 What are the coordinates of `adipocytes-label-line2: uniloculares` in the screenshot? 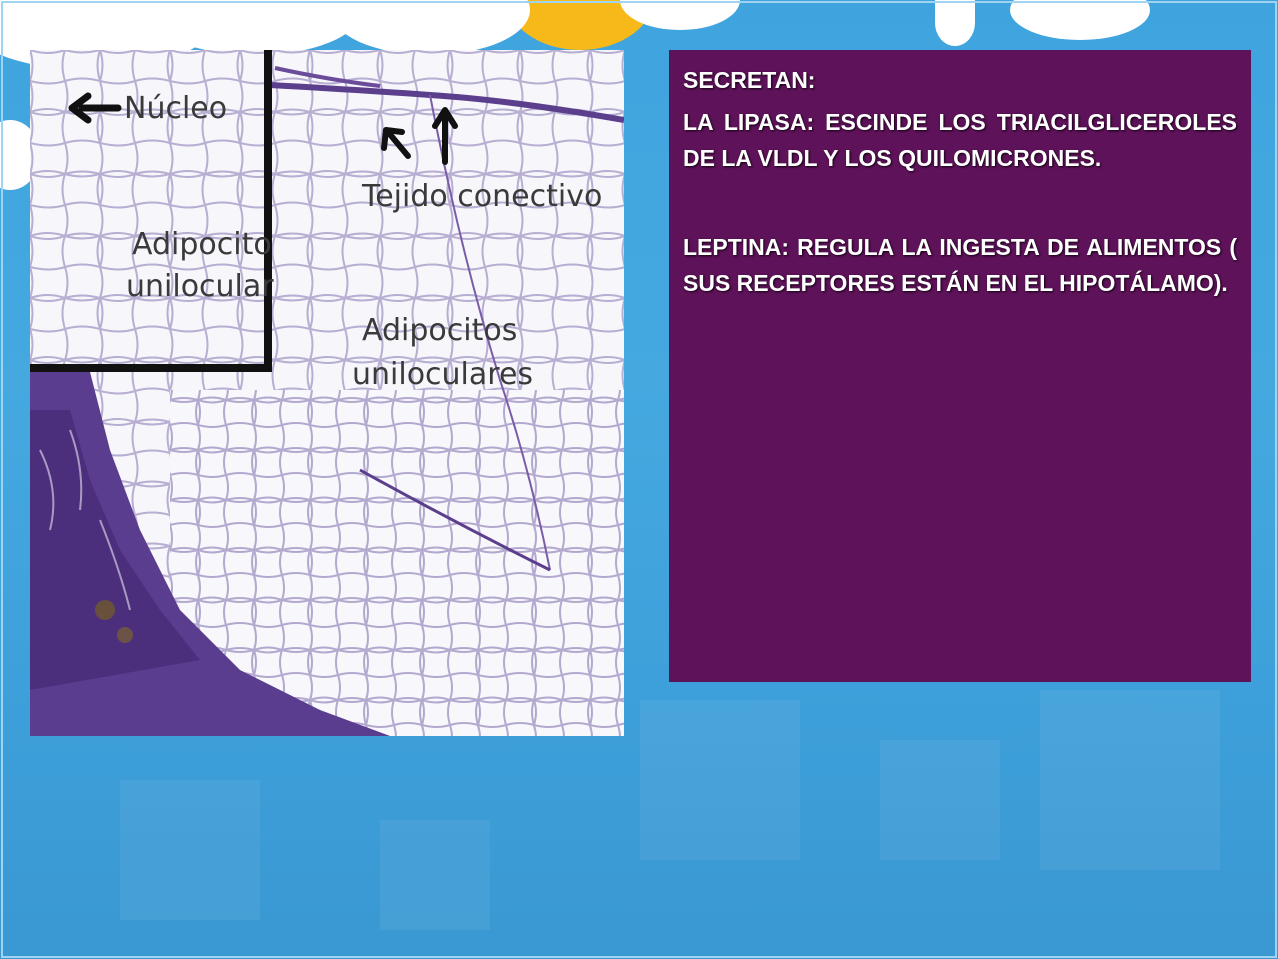 It's located at (442, 374).